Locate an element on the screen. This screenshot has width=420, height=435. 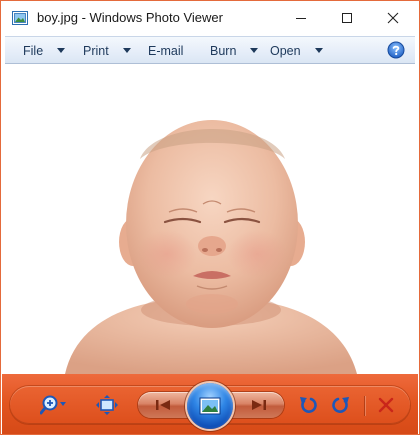
menu-open: Open is located at coordinates (296, 50).